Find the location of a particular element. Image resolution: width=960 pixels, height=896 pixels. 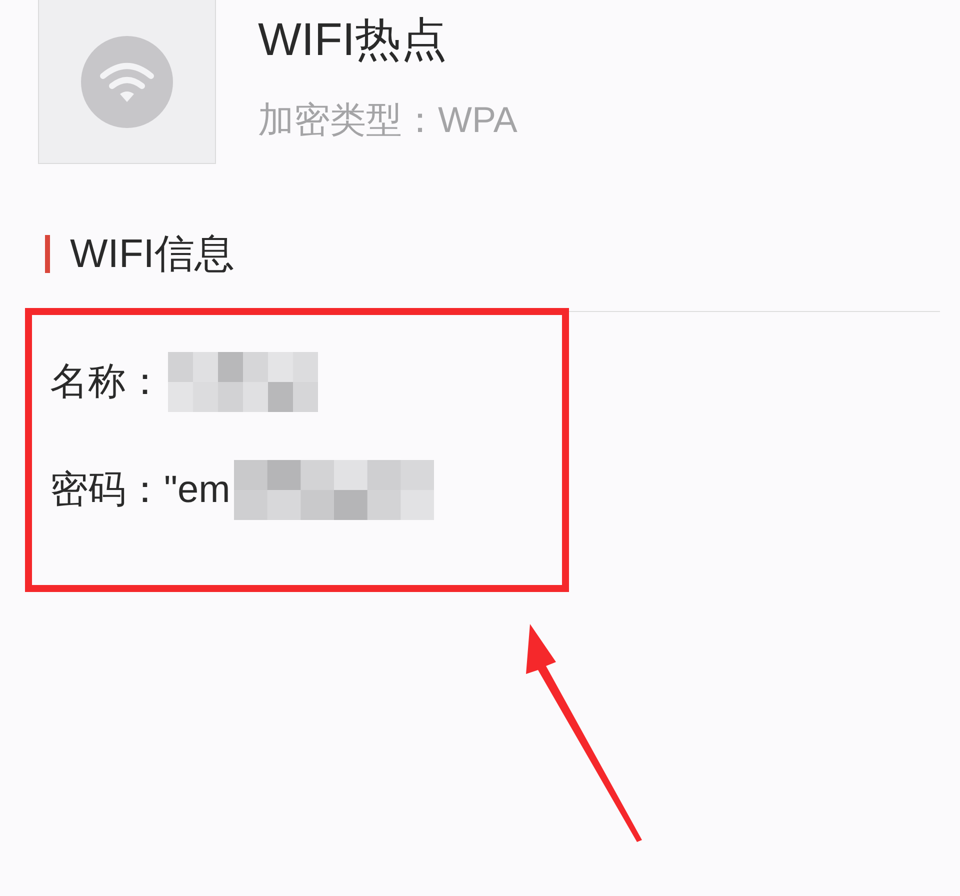

section-marker is located at coordinates (47, 254).